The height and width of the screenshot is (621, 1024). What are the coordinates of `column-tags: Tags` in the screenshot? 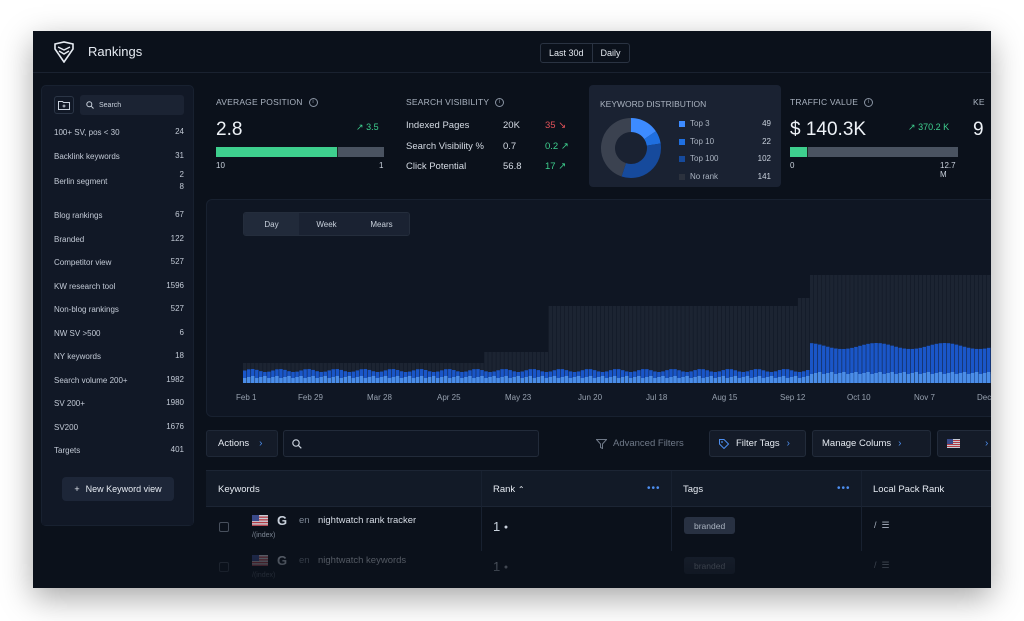 It's located at (693, 489).